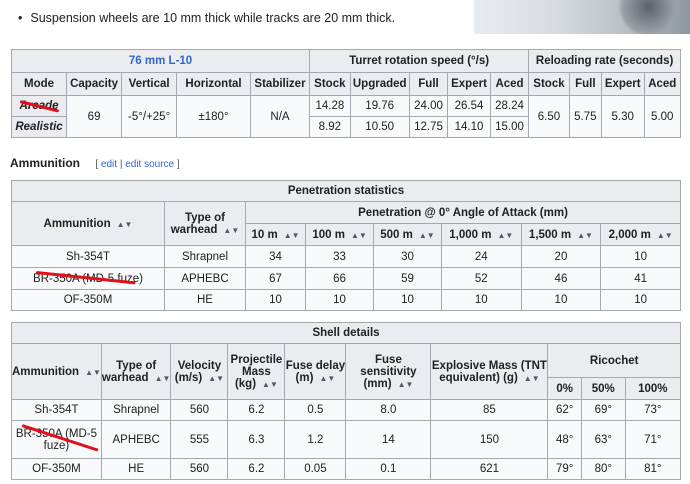 This screenshot has height=484, width=690. Describe the element at coordinates (489, 371) in the screenshot. I see `shell-col-explosive: Explosive Mass (TNT equivalent) (g) ▲▼` at that location.